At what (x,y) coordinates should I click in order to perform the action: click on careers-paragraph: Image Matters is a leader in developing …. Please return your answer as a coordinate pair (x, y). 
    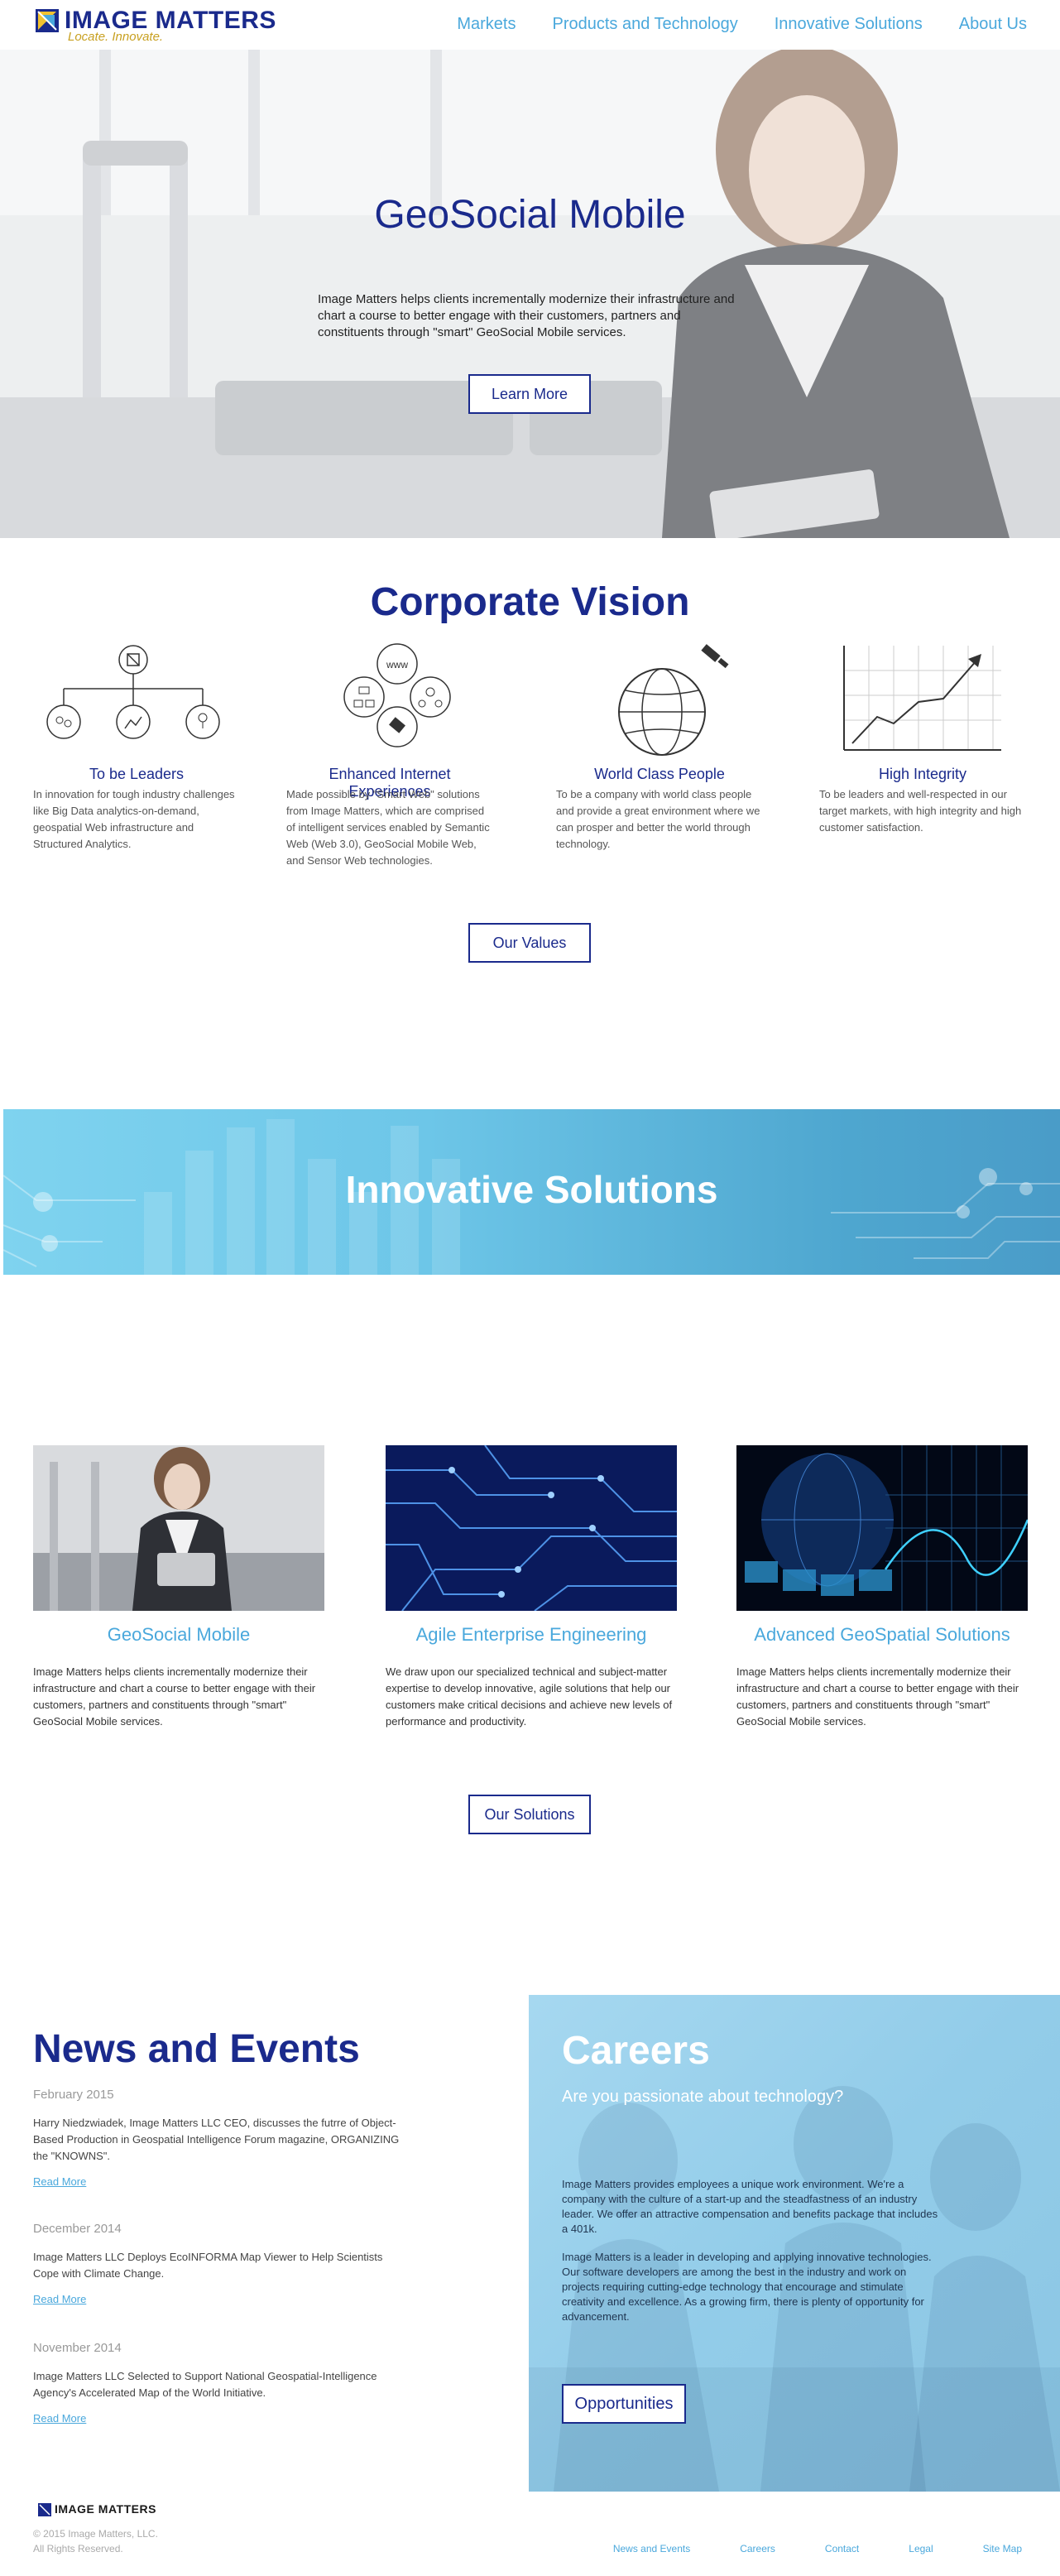
    Looking at the image, I should click on (747, 2287).